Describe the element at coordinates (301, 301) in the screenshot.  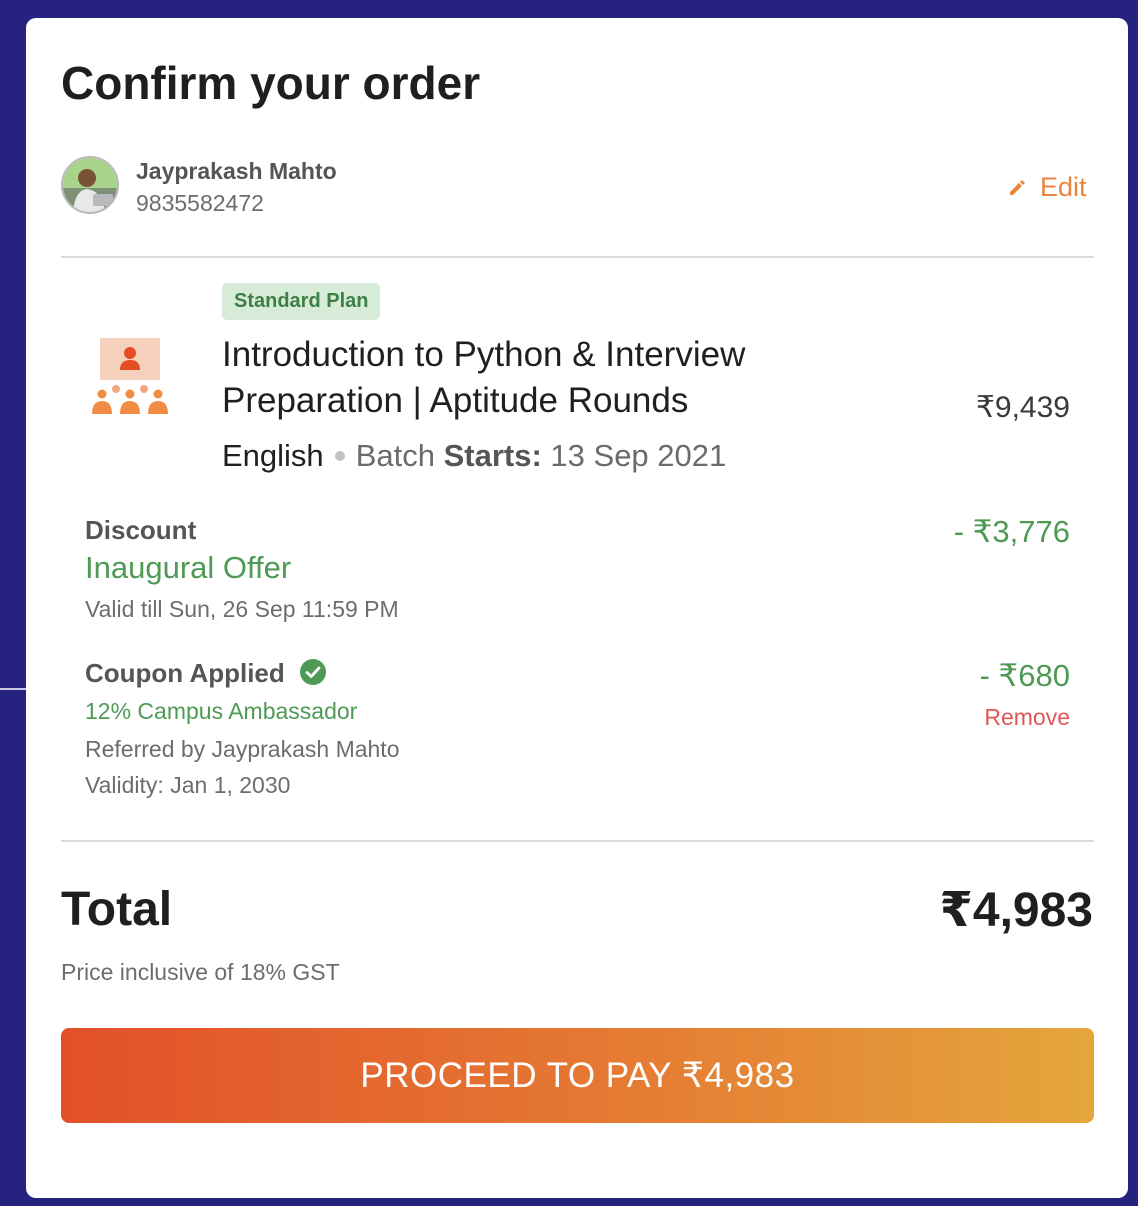
I see `plan-badge: Standard Plan` at that location.